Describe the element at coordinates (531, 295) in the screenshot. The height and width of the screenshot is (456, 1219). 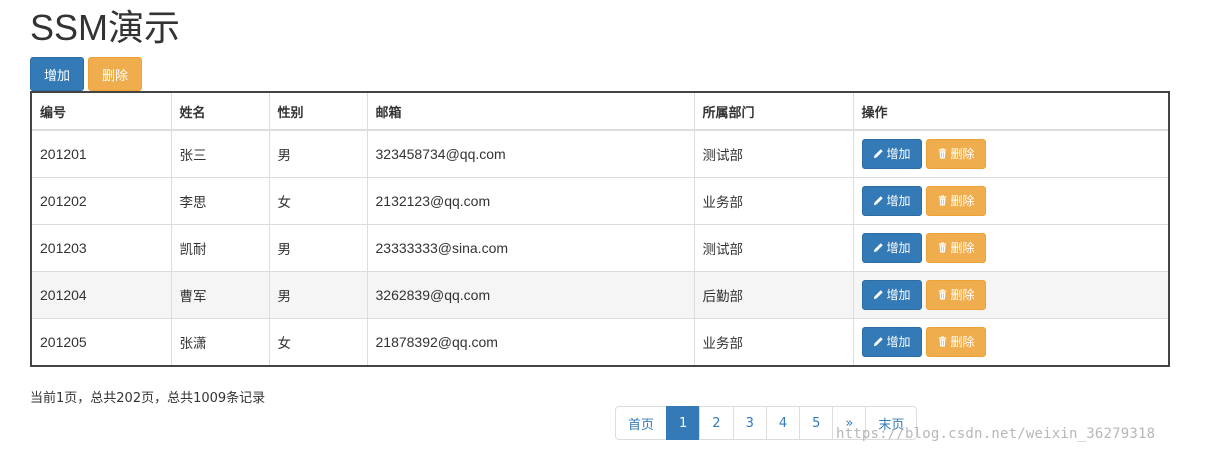
I see `cell-email: 3262839@qq.com` at that location.